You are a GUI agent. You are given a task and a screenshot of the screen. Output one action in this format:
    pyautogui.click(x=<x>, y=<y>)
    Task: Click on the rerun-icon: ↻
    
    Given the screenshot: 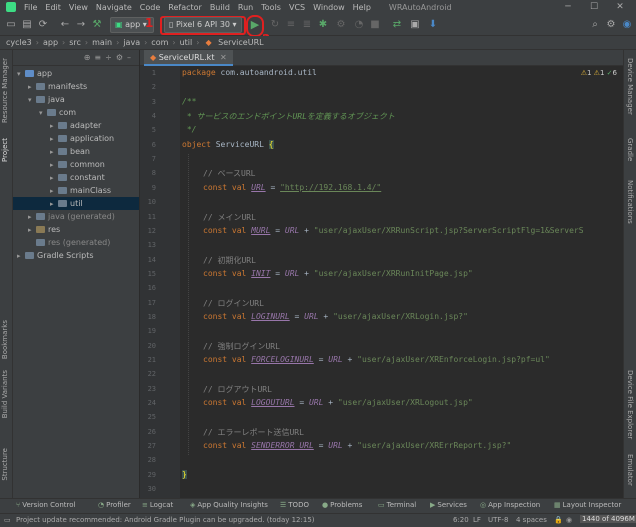 What is the action you would take?
    pyautogui.click(x=275, y=25)
    